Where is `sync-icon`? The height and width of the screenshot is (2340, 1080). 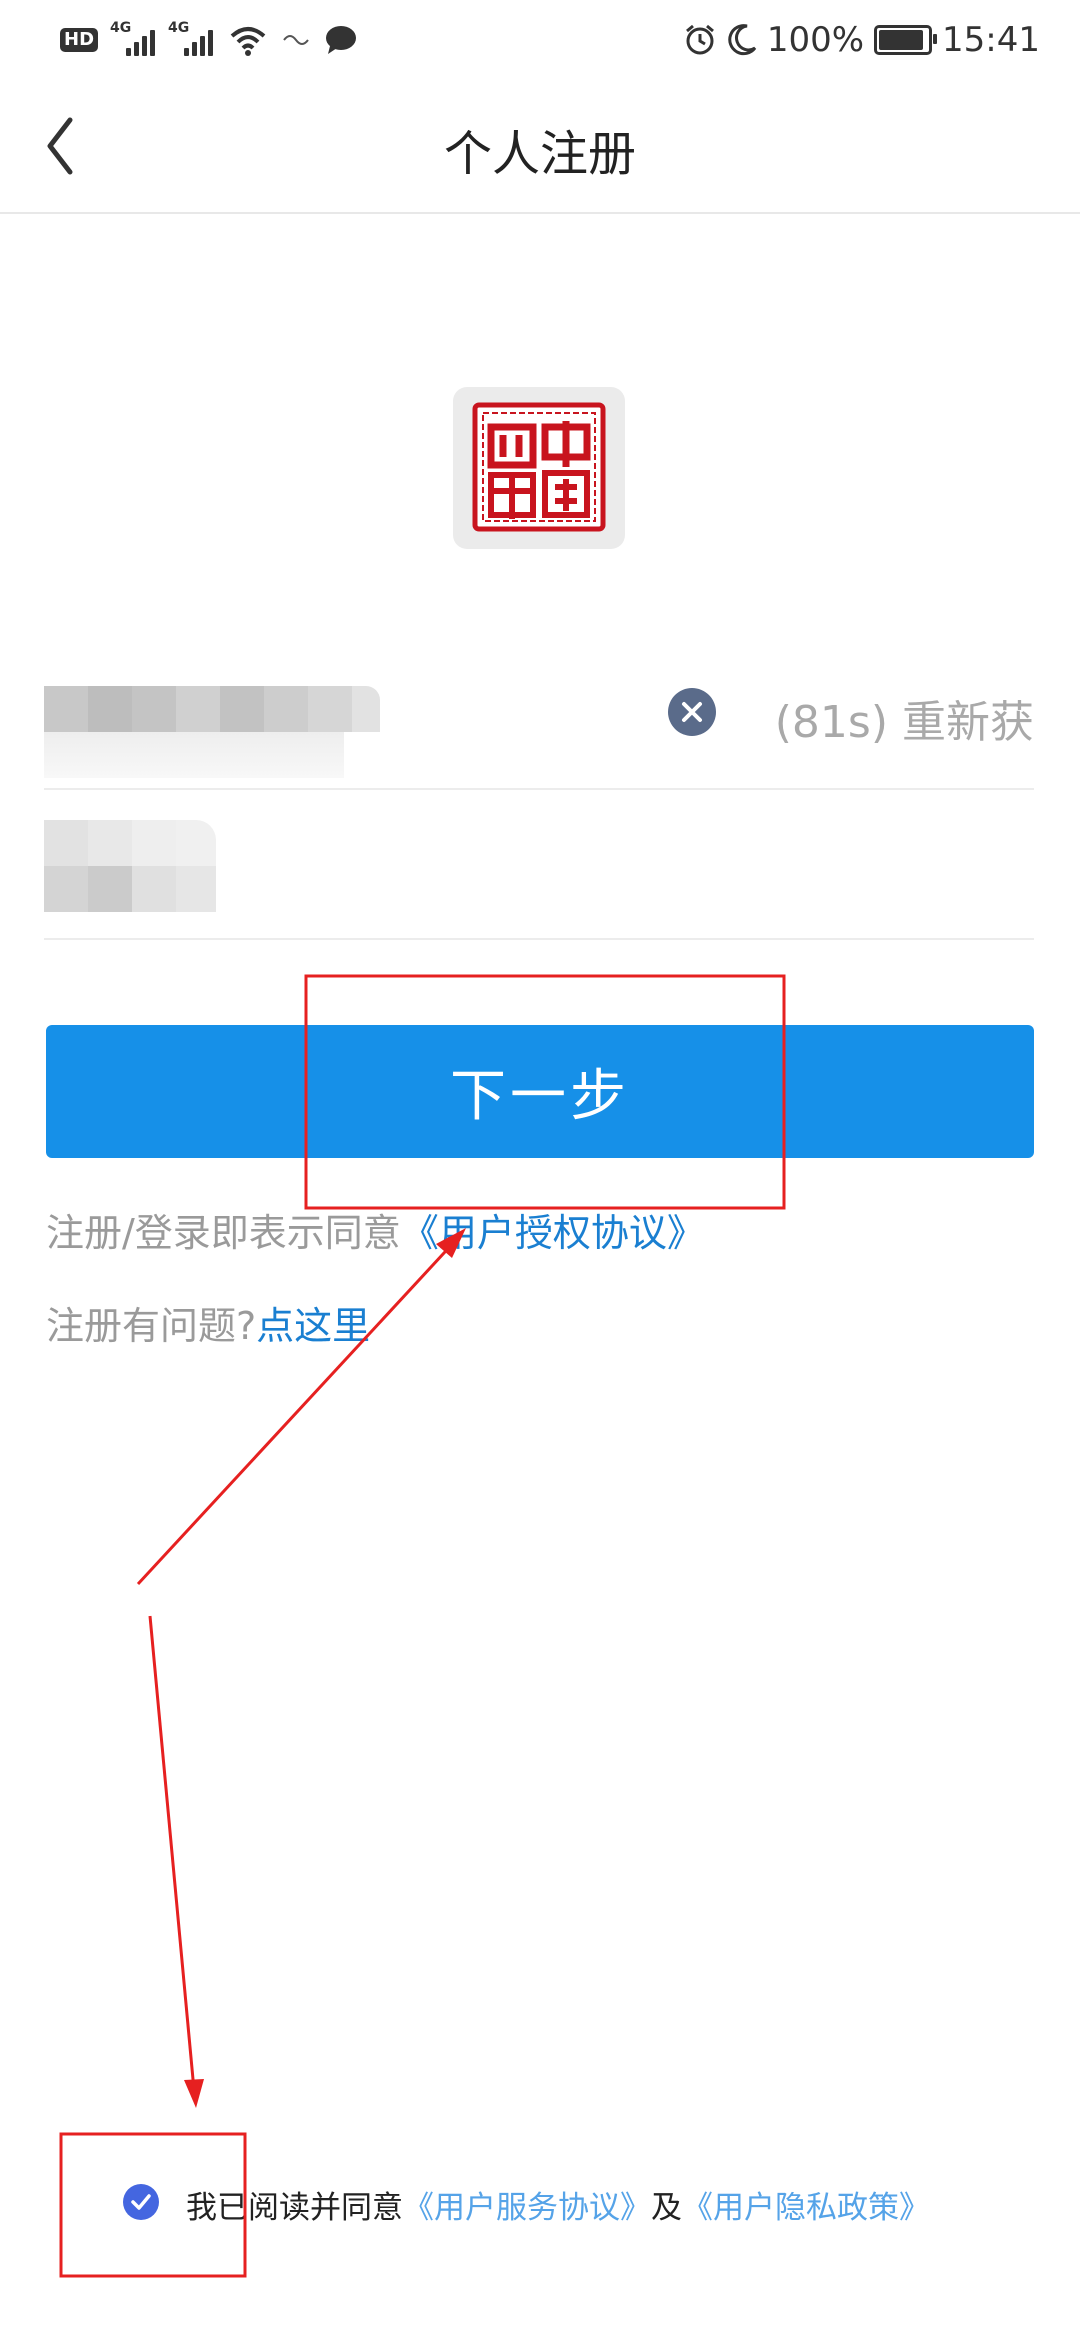 sync-icon is located at coordinates (296, 40).